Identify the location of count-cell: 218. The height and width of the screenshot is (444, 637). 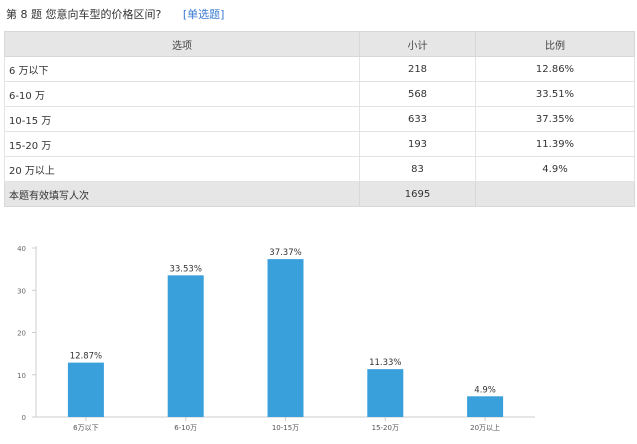
(417, 69).